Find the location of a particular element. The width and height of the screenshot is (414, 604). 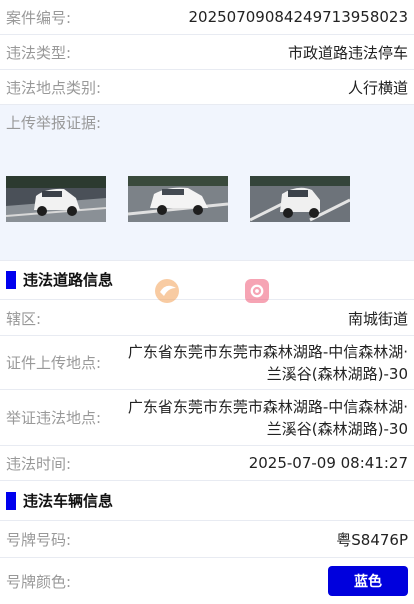

violation-place-label: 举证违法地点: is located at coordinates (54, 418).